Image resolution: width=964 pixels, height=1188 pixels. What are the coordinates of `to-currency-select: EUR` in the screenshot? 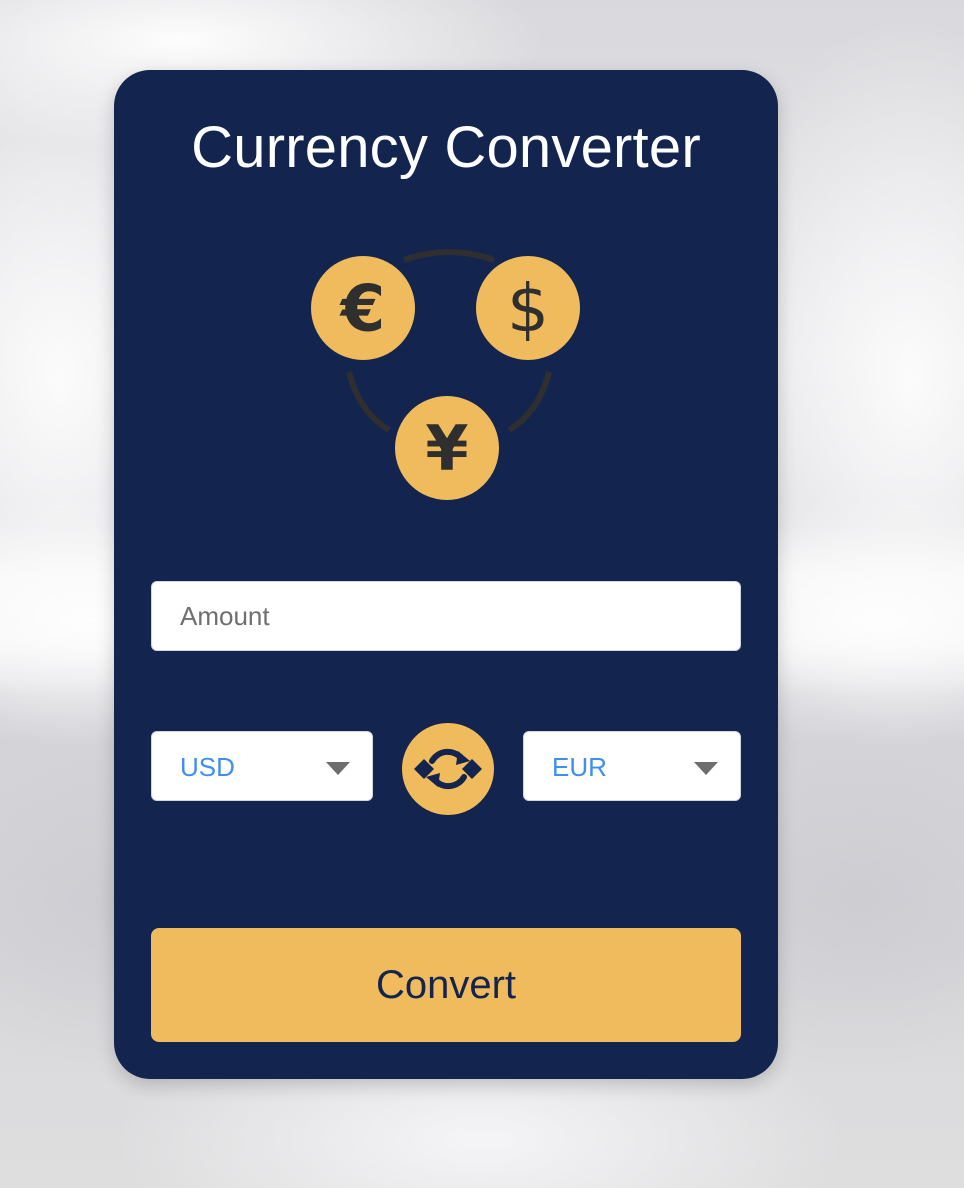 It's located at (632, 766).